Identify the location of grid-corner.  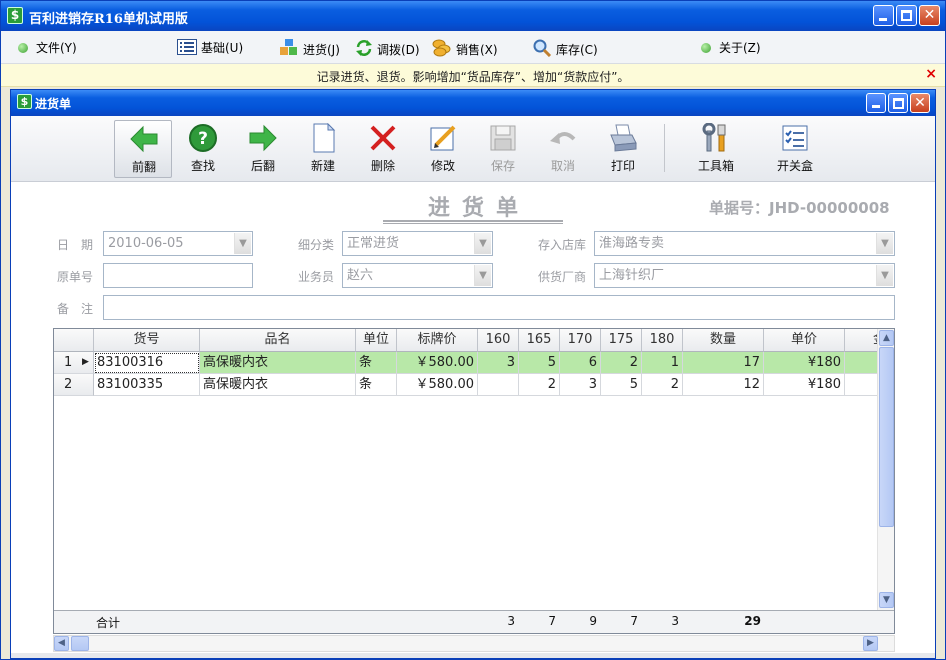
(74, 340).